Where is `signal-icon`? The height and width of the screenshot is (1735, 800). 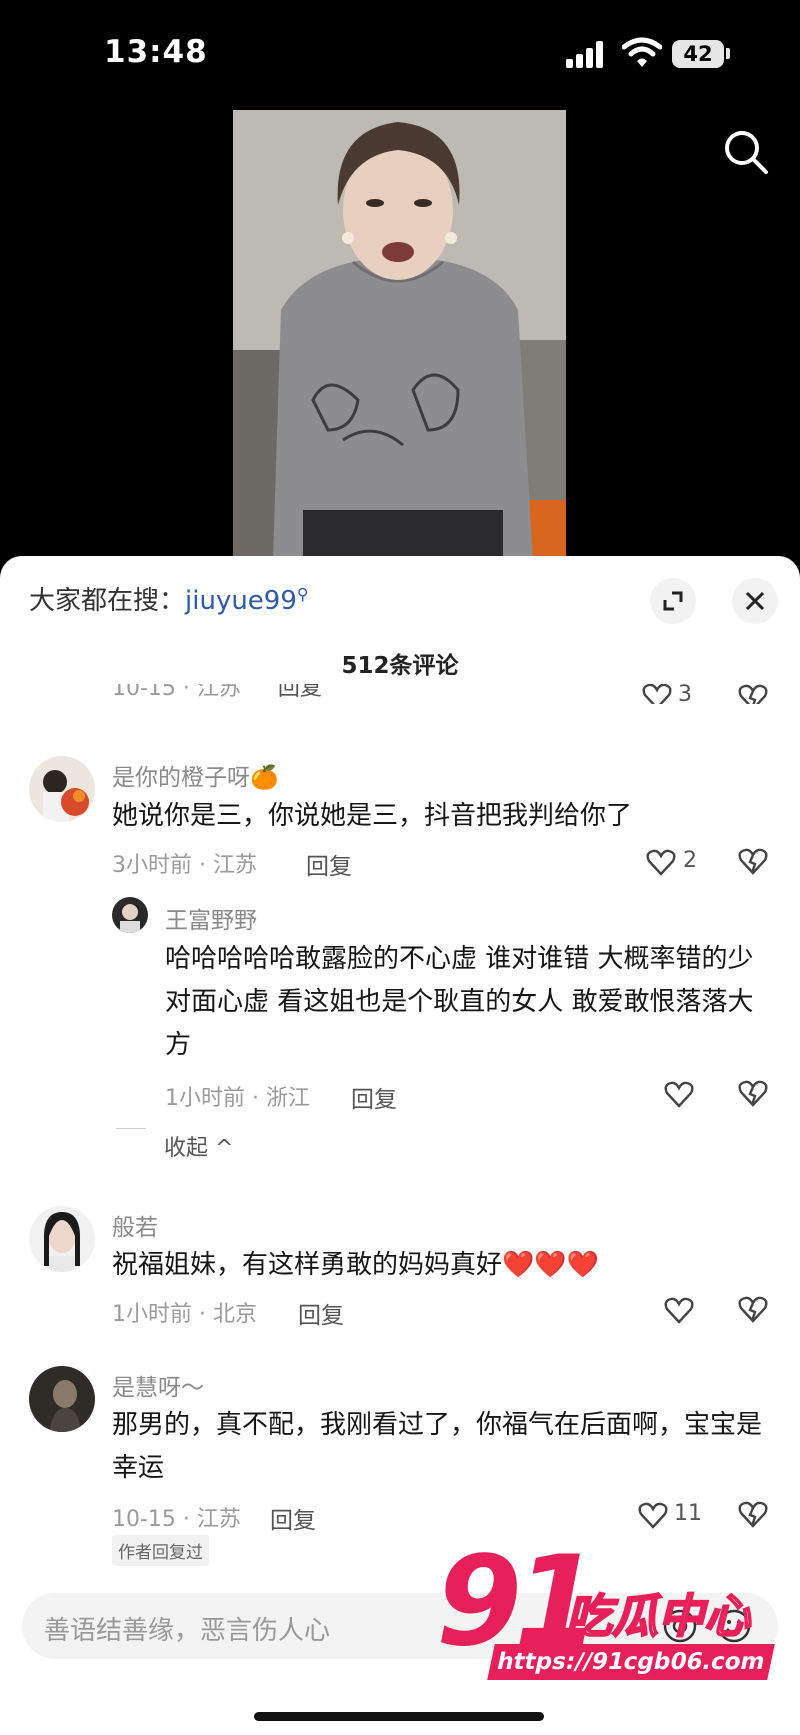 signal-icon is located at coordinates (586, 54).